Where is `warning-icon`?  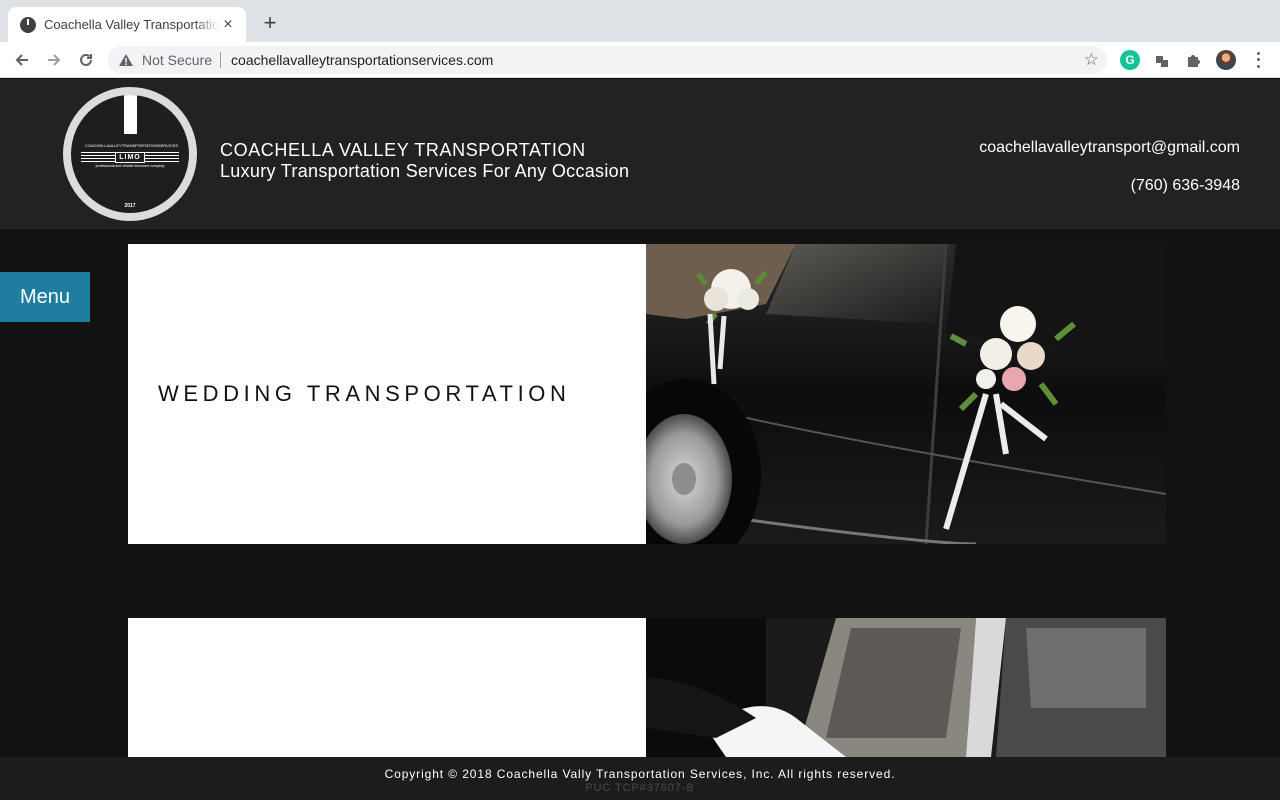 warning-icon is located at coordinates (126, 60).